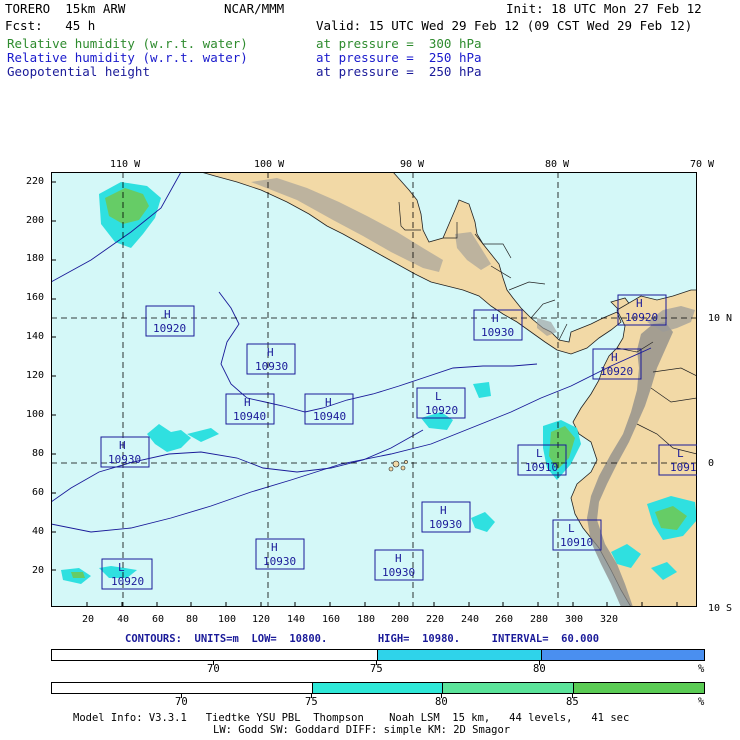 This screenshot has width=740, height=740. What do you see at coordinates (38, 531) in the screenshot?
I see `y-tick: 40` at bounding box center [38, 531].